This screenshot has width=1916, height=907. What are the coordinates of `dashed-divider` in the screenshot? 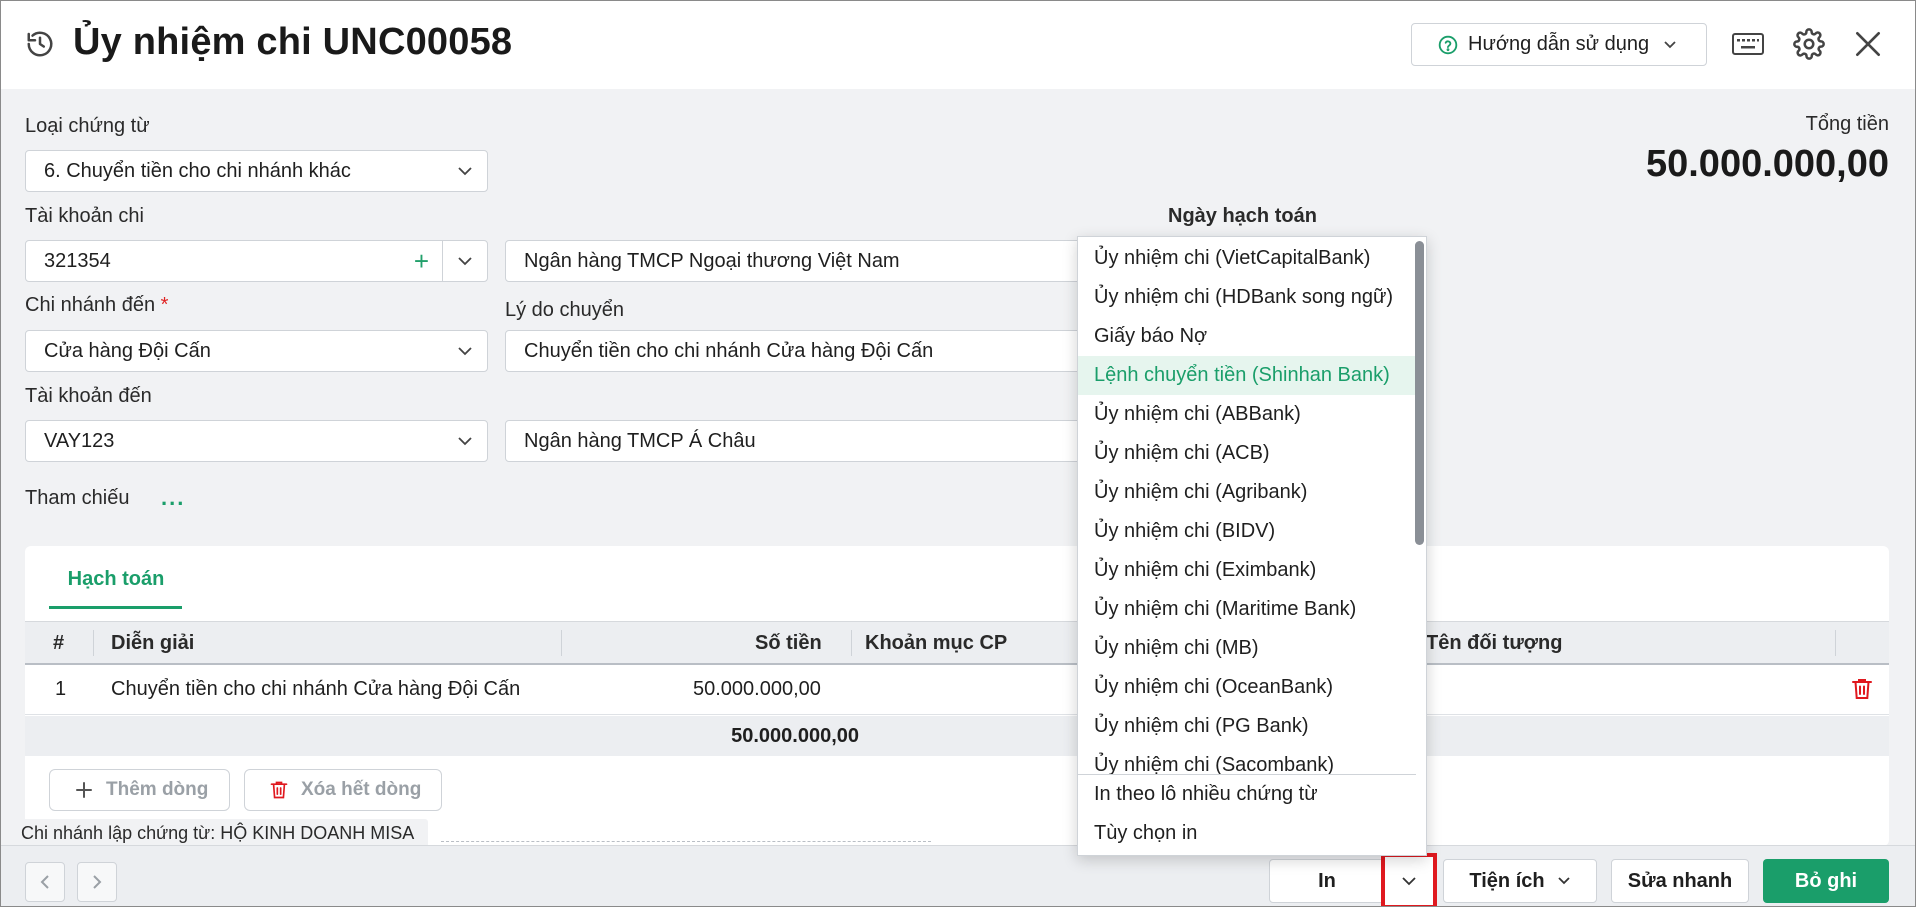 It's located at (686, 841).